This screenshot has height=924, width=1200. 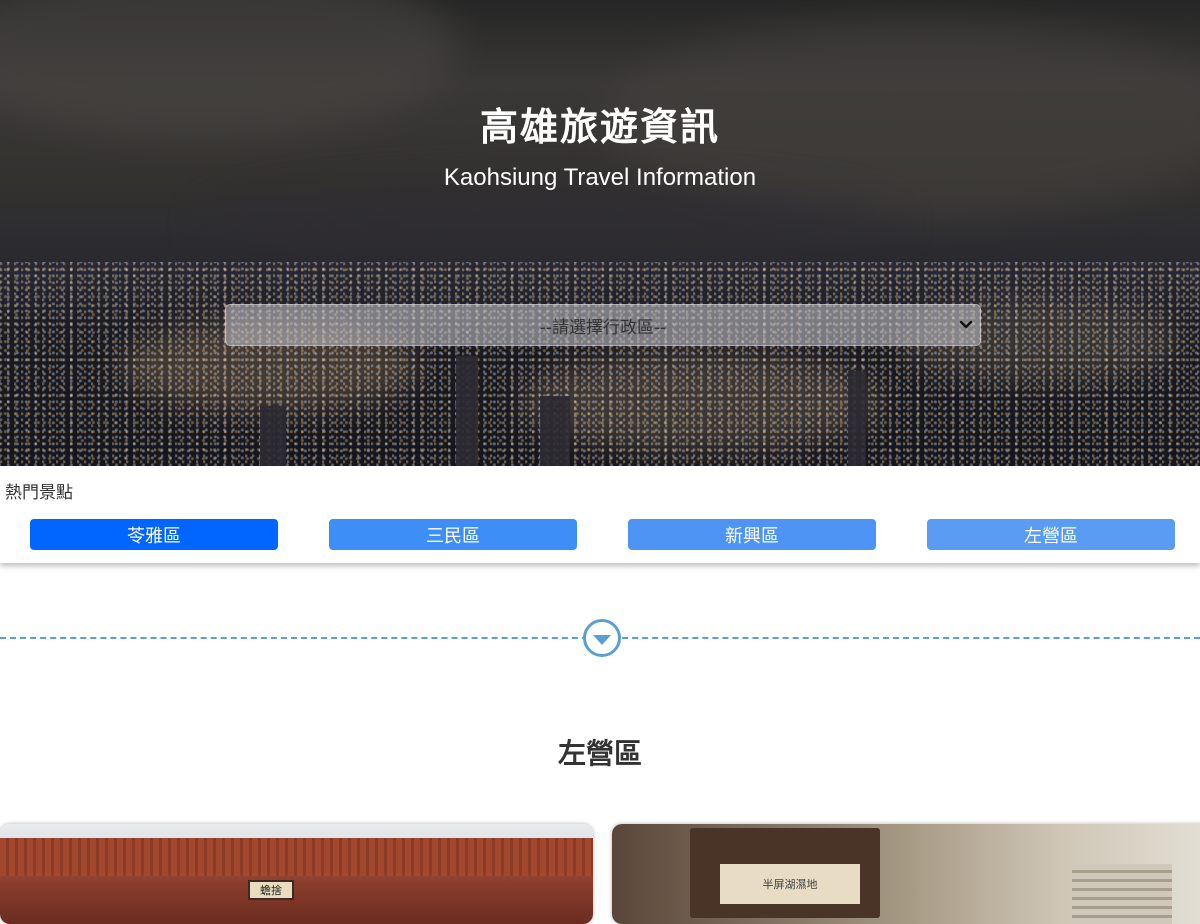 I want to click on hot-spots-label: 熱門景點, so click(x=39, y=493).